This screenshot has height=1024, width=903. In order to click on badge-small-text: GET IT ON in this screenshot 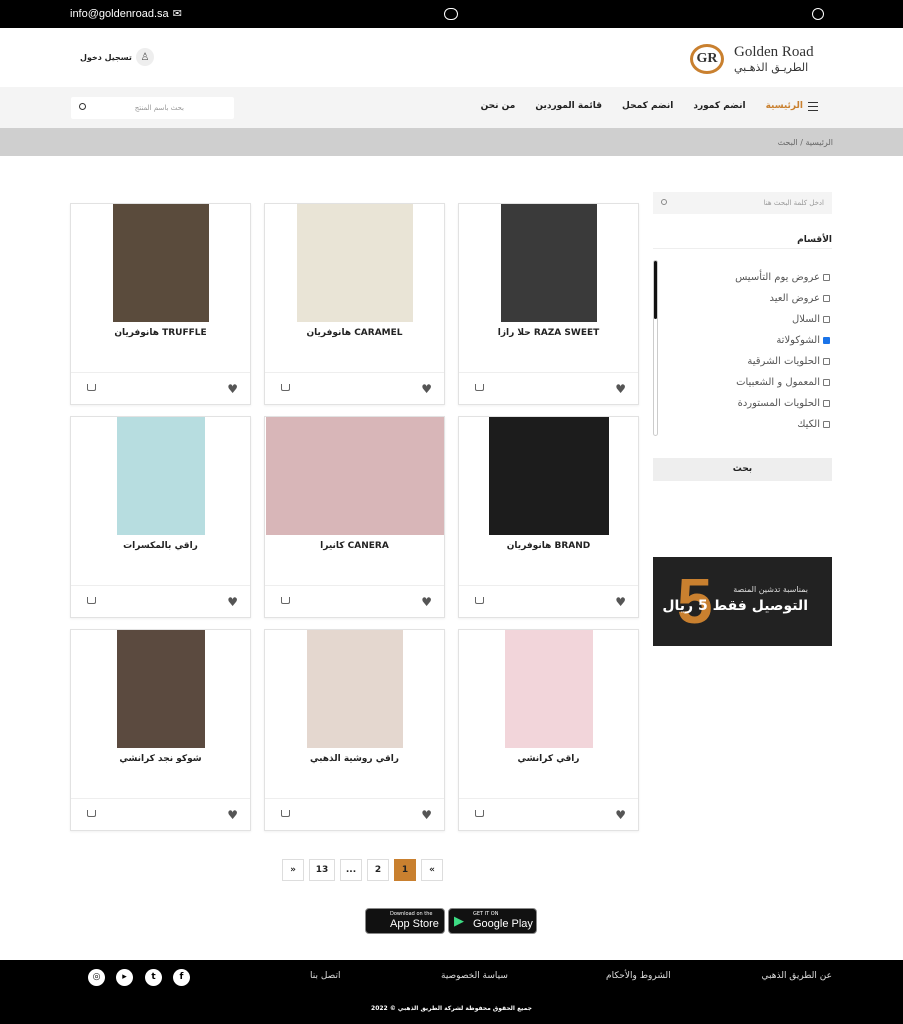, I will do `click(486, 914)`.